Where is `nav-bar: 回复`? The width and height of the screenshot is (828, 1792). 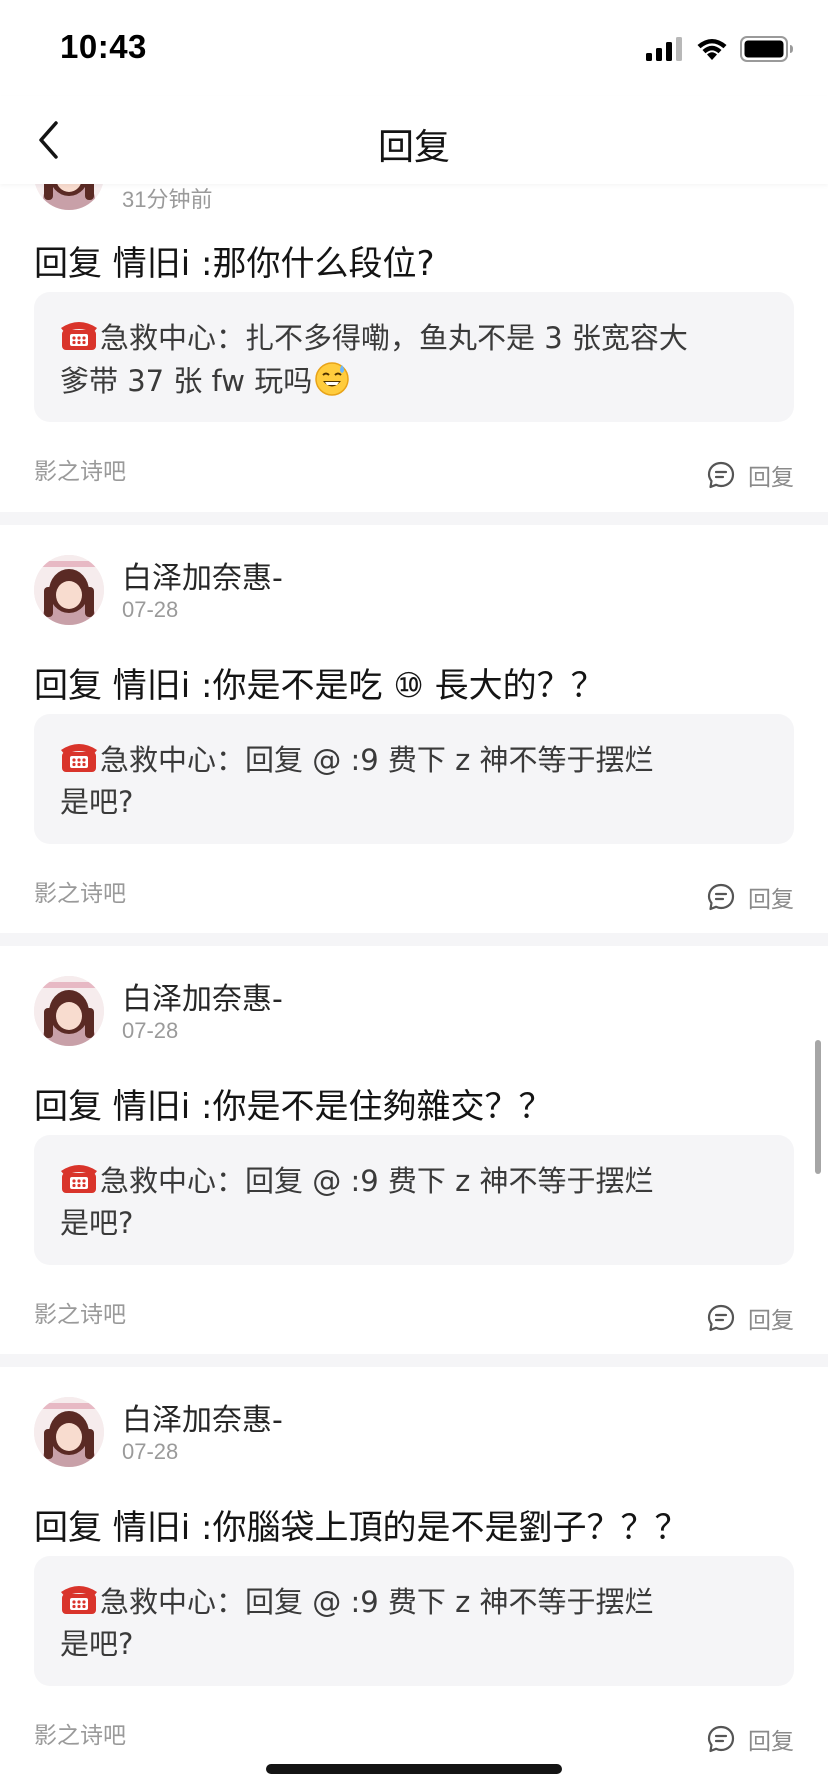 nav-bar: 回复 is located at coordinates (414, 140).